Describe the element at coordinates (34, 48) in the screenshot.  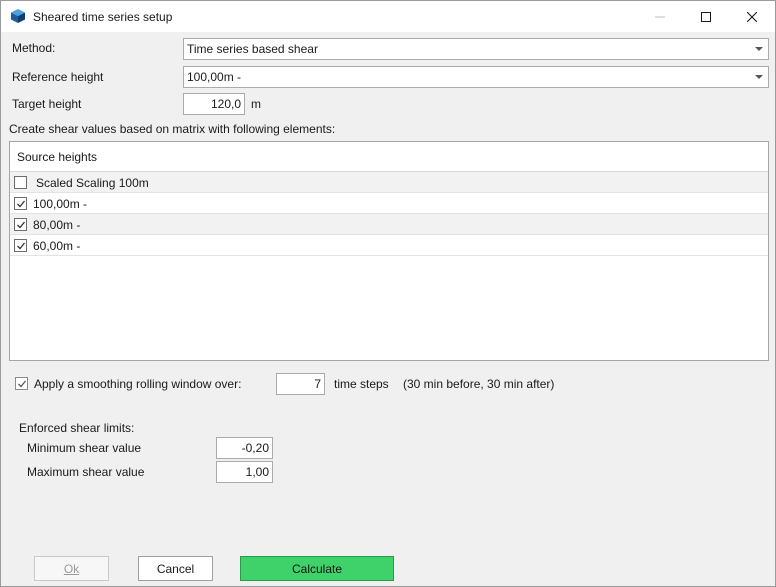
I see `method-label: Method:` at that location.